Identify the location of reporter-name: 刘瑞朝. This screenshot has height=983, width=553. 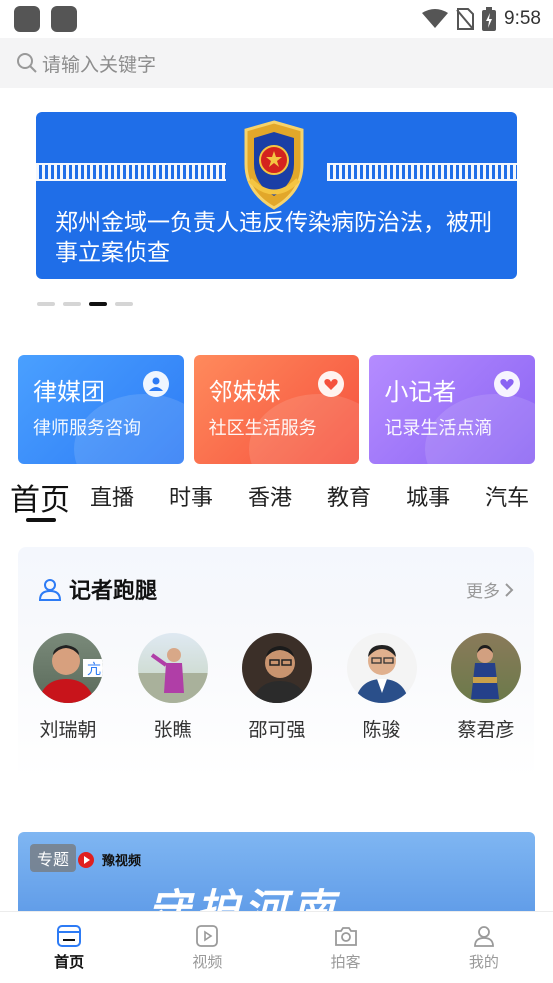
(68, 730).